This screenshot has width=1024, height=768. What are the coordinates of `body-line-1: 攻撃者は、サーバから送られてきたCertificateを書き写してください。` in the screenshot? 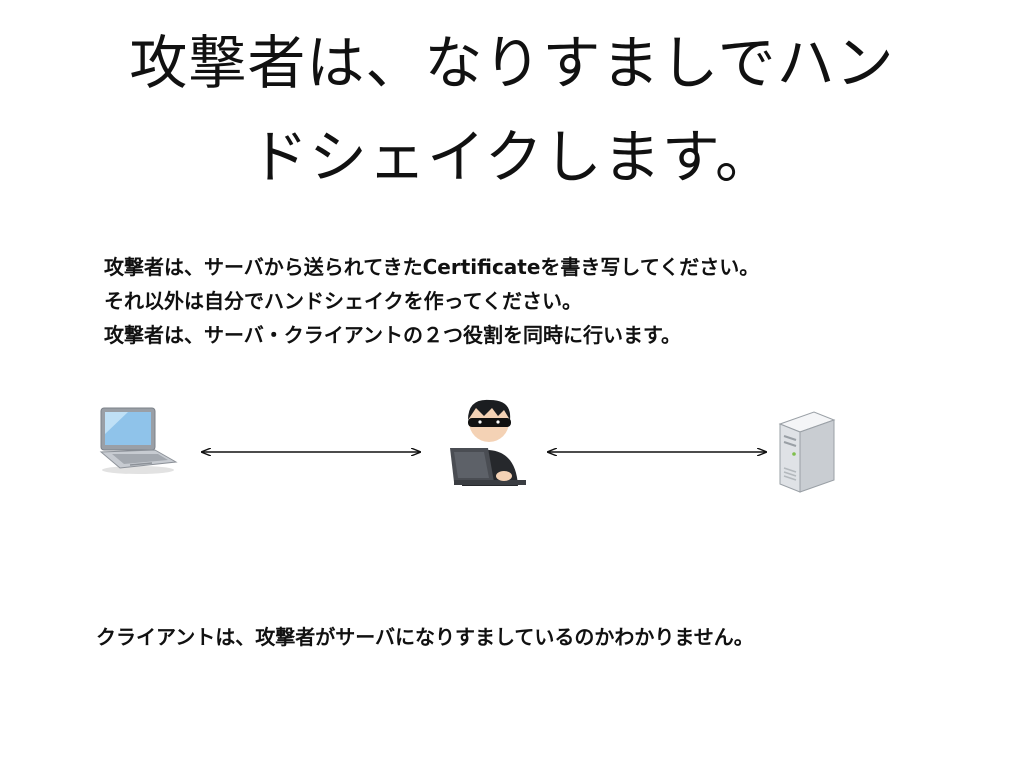 It's located at (432, 267).